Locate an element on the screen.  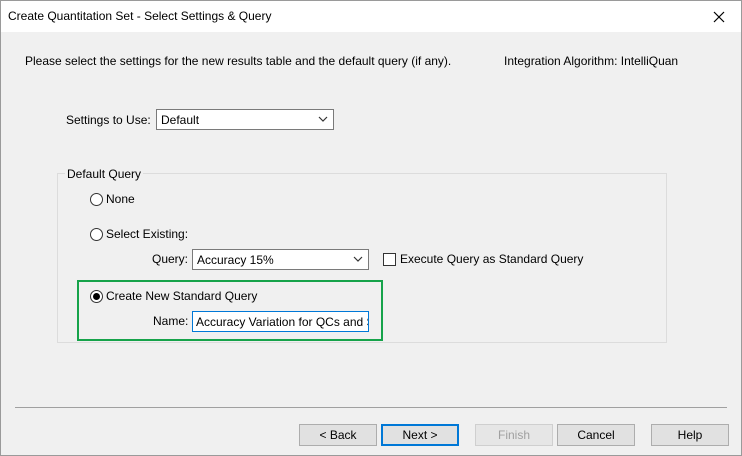
algorithm-label: Integration Algorithm: IntelliQuan is located at coordinates (591, 61).